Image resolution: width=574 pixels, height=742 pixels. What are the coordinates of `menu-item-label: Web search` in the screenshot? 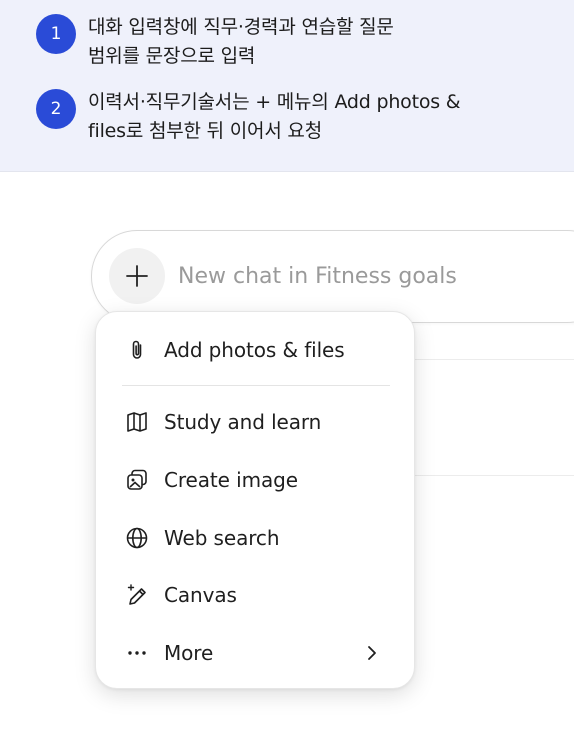 It's located at (222, 538).